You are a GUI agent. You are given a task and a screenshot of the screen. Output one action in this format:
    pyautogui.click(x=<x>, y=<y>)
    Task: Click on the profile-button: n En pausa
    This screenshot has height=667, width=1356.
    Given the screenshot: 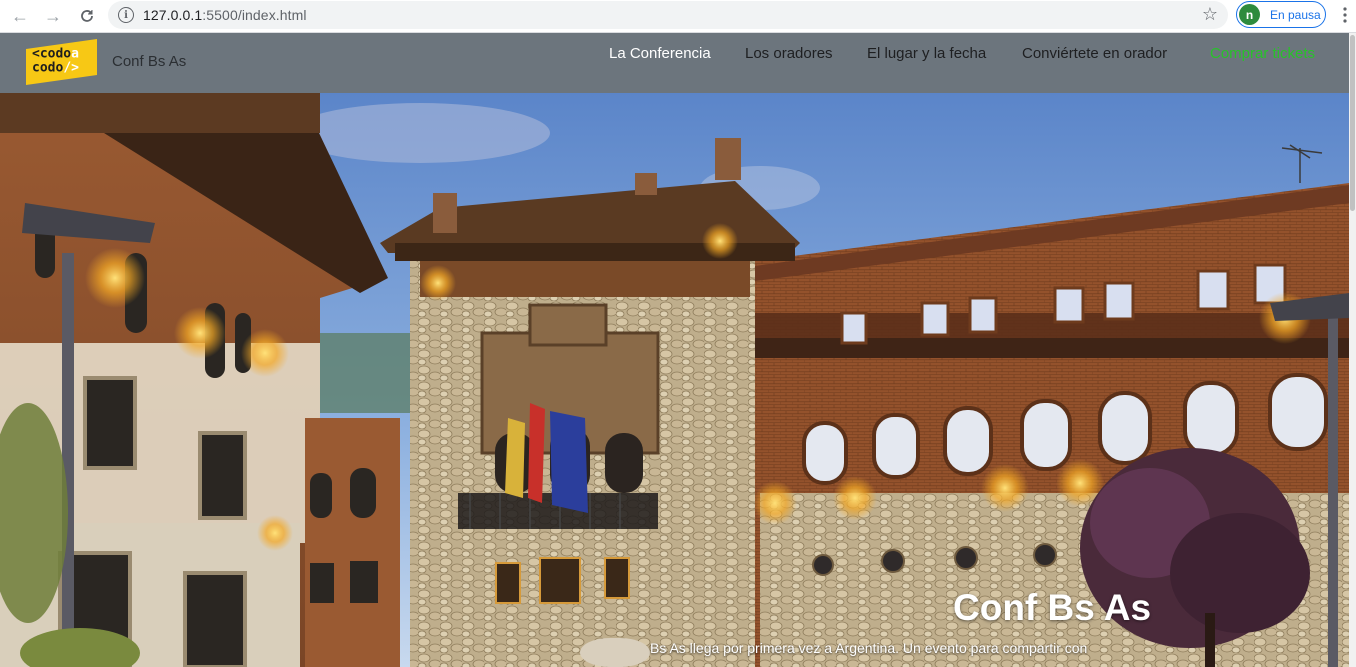 What is the action you would take?
    pyautogui.click(x=1281, y=14)
    